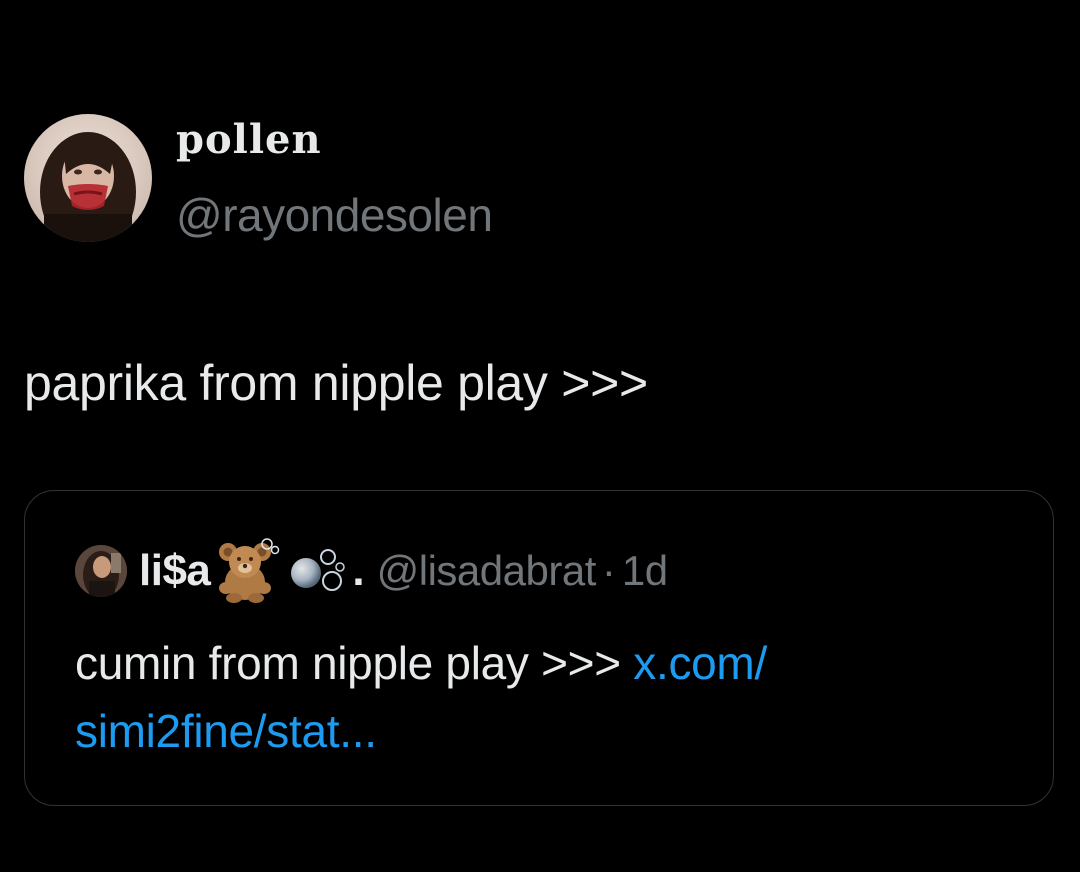 The width and height of the screenshot is (1080, 872). I want to click on author-avatar, so click(88, 178).